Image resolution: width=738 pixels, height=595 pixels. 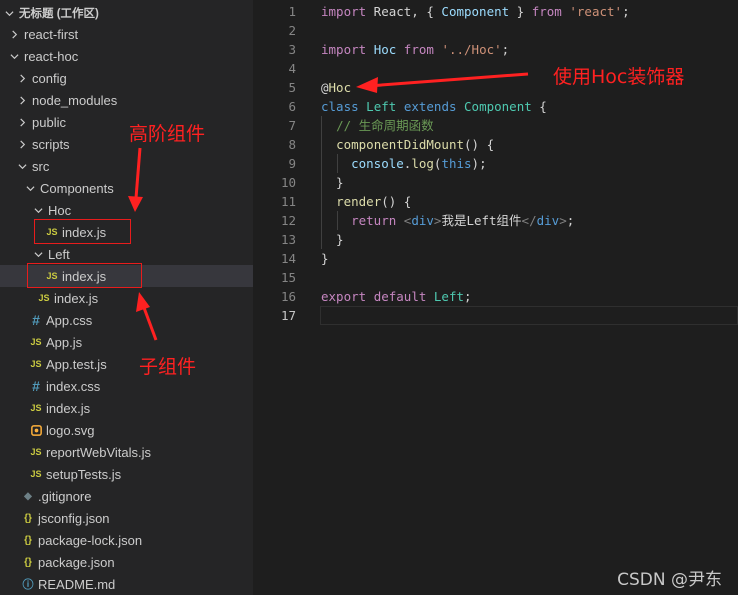 I want to click on code-token: >, so click(x=563, y=220).